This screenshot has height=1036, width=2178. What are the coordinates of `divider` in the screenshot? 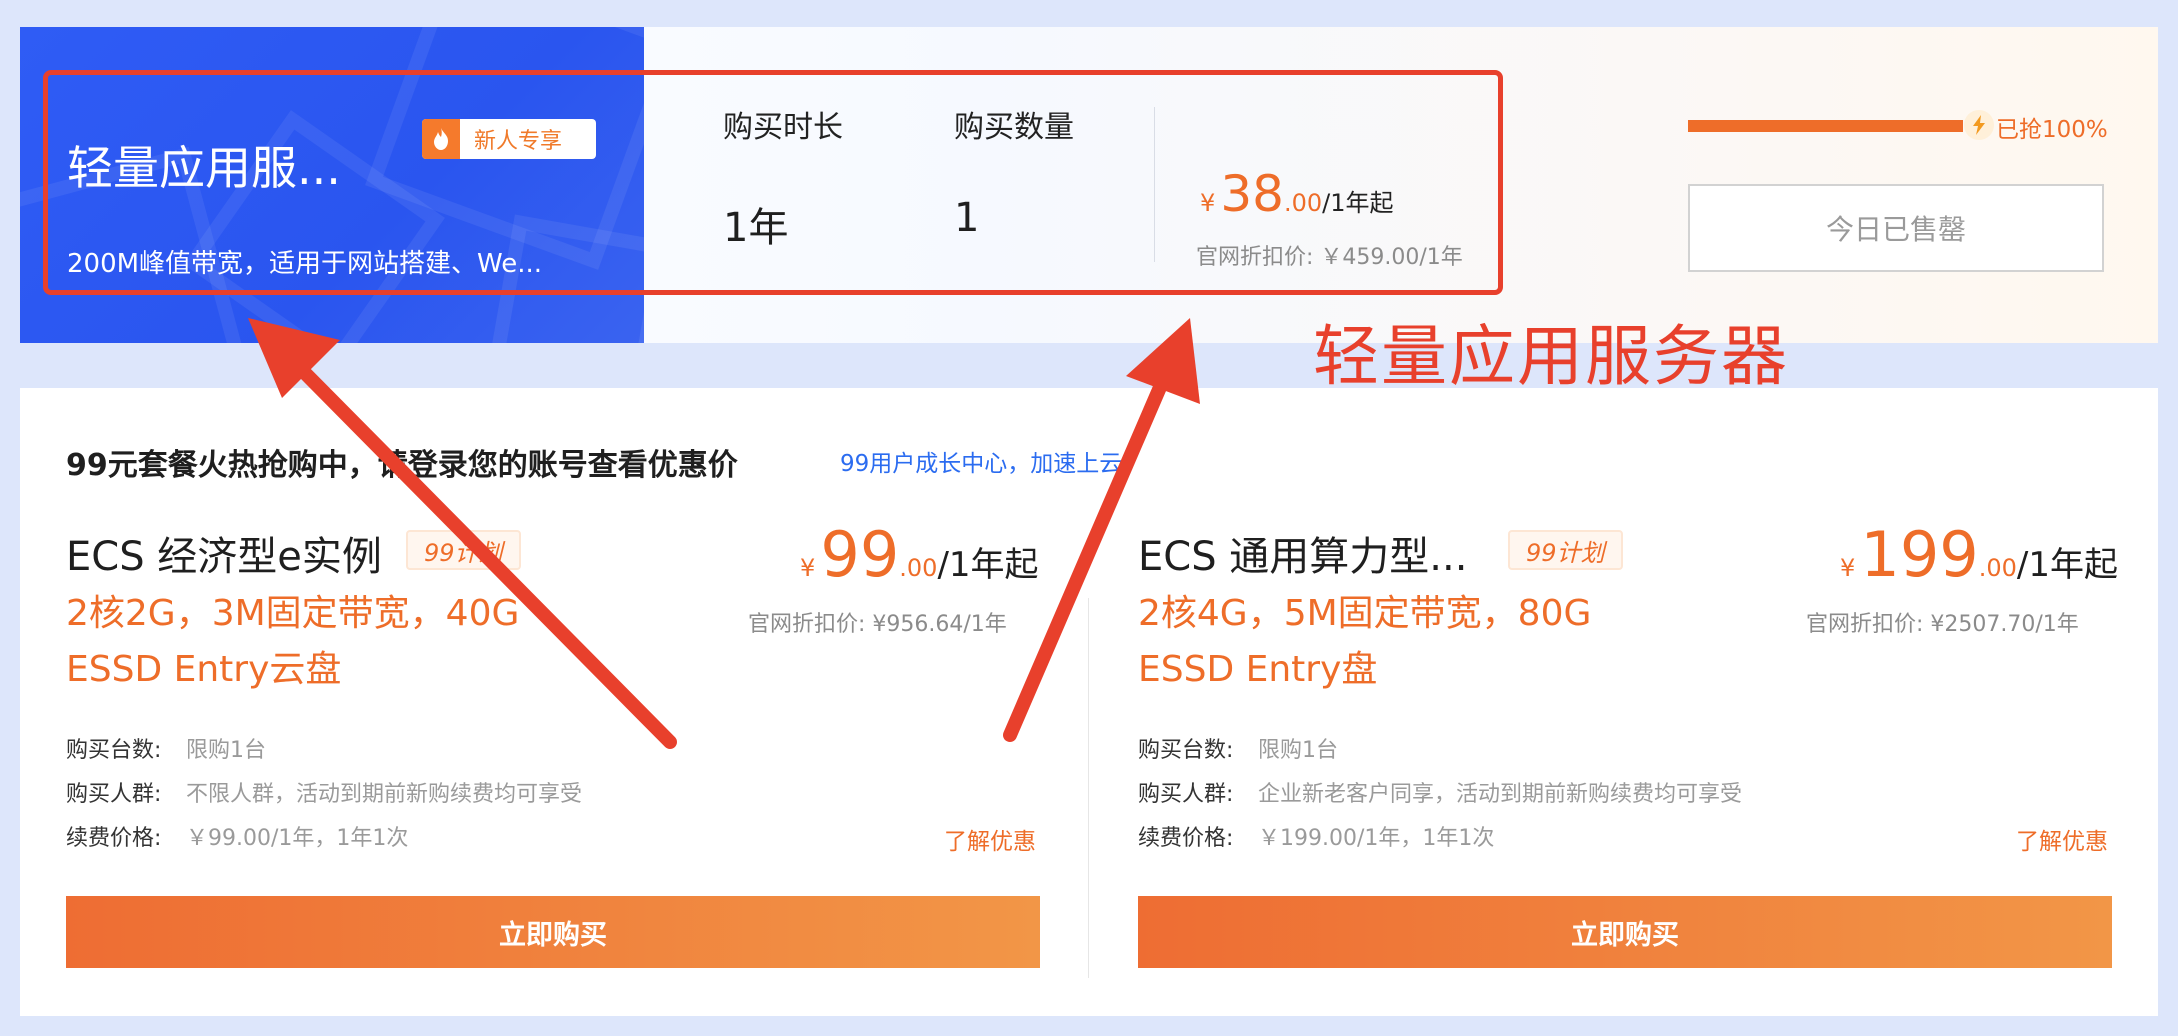 It's located at (1088, 788).